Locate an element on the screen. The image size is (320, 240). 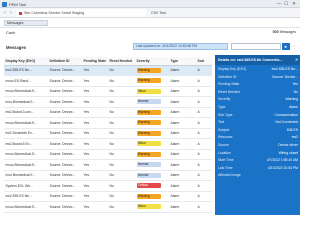
maximize-button: ☐ is located at coordinates (286, 4).